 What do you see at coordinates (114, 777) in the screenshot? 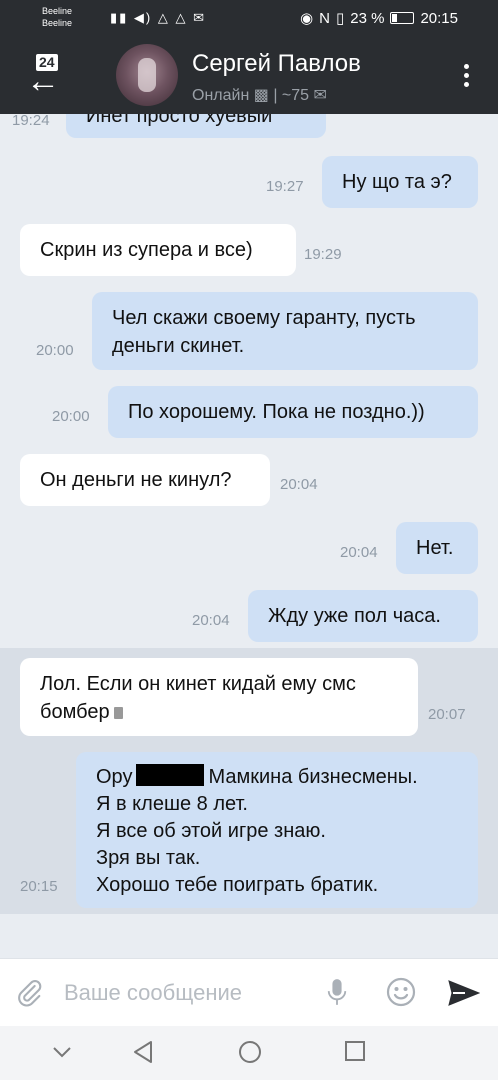
I see `message-text: Ору` at bounding box center [114, 777].